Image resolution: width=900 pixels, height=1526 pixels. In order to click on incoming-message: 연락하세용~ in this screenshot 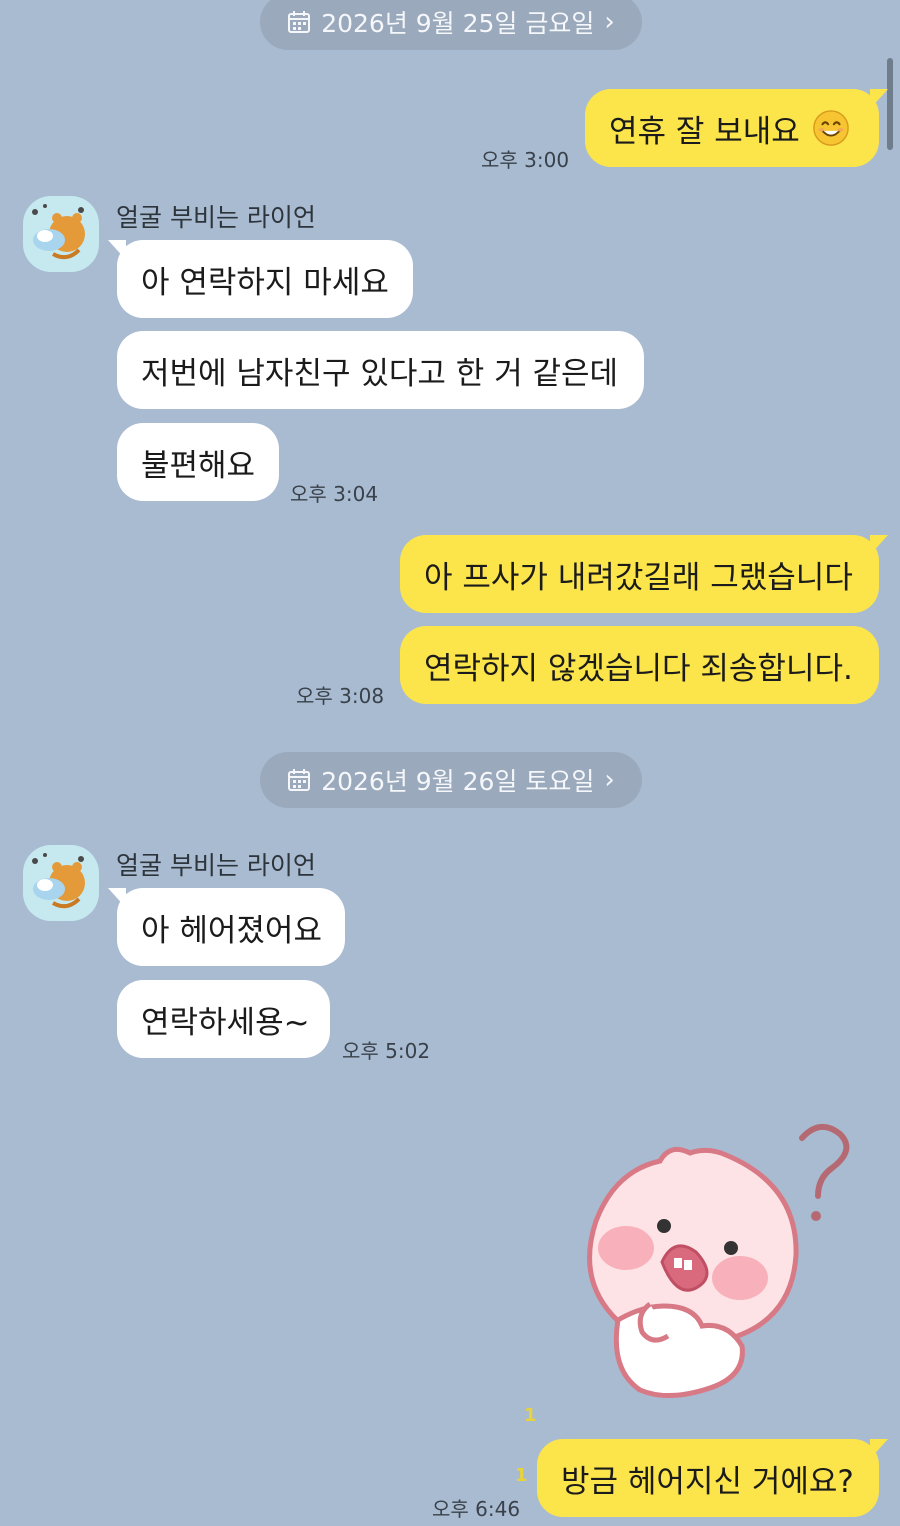, I will do `click(223, 1019)`.